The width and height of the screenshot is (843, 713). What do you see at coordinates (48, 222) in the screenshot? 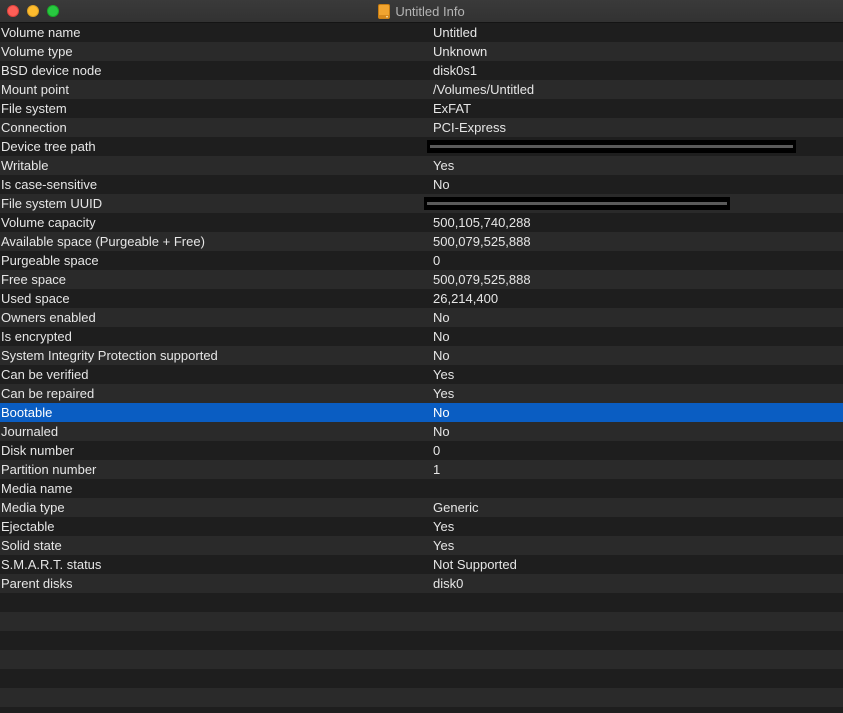
I see `row-label: Volume capacity` at bounding box center [48, 222].